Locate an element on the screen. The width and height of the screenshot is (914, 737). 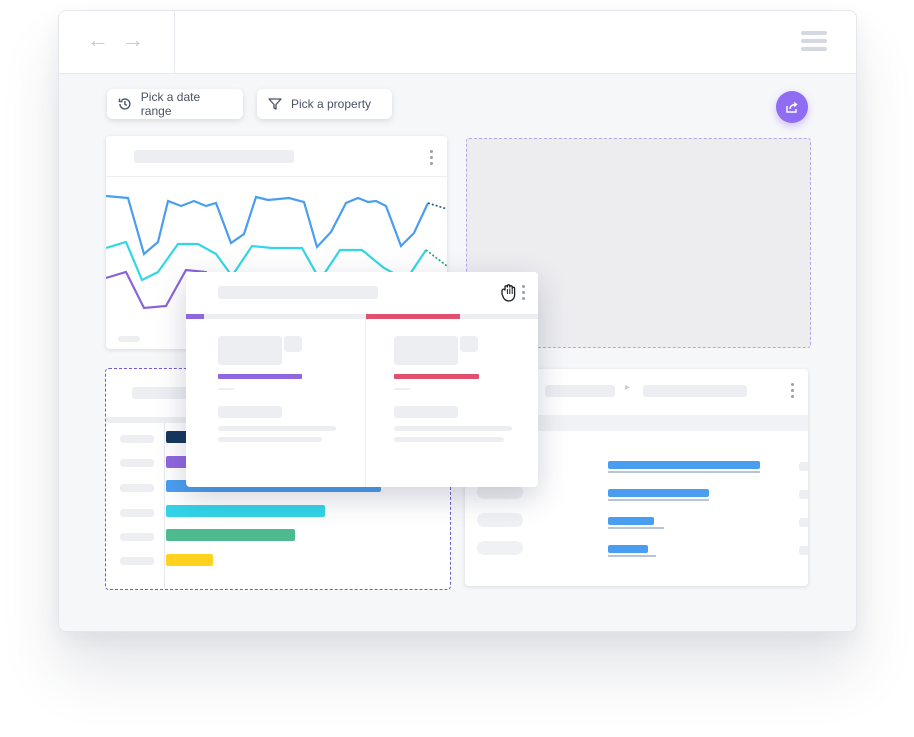
line-series-blue is located at coordinates (267, 225).